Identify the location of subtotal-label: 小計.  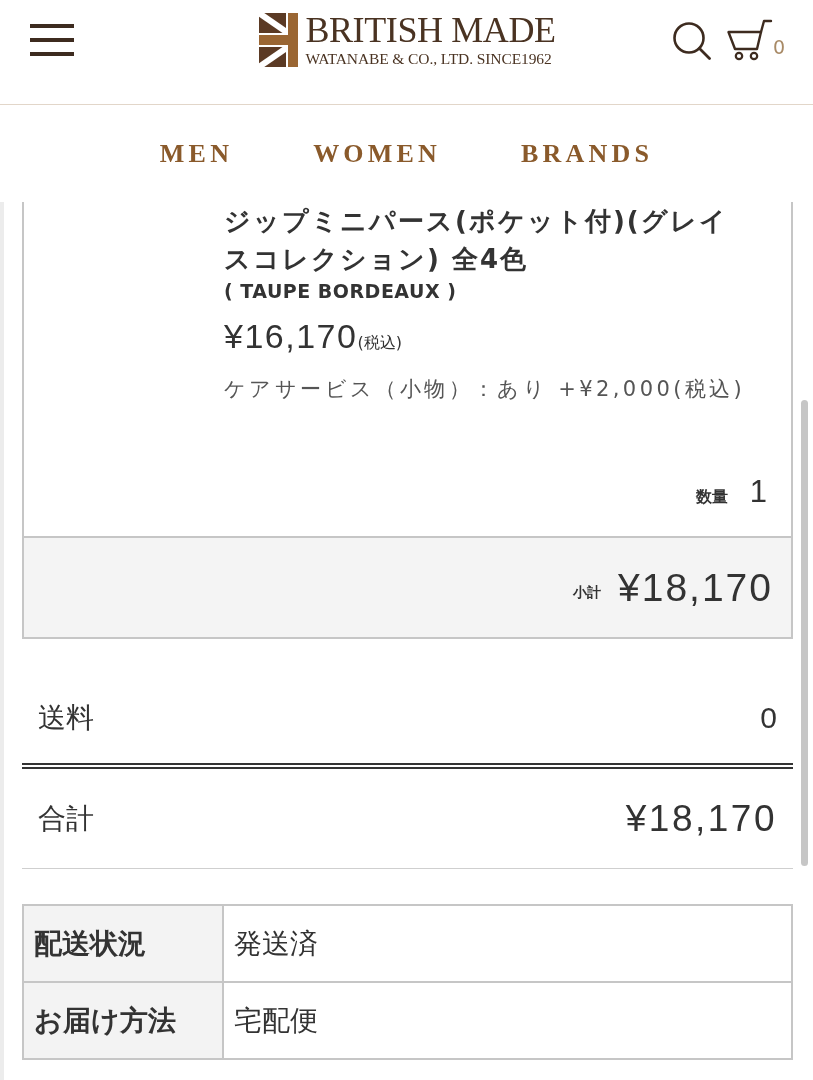
(587, 592).